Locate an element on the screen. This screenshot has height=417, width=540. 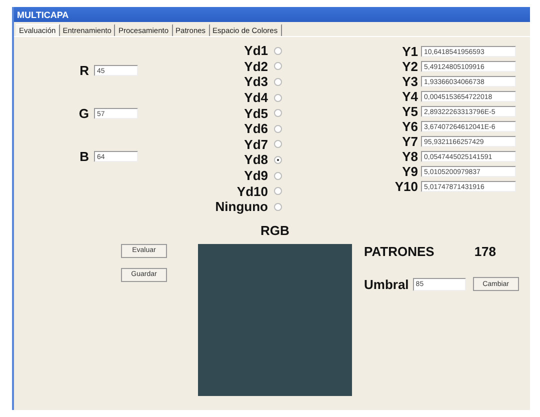
option-label: Yd3 is located at coordinates (256, 82).